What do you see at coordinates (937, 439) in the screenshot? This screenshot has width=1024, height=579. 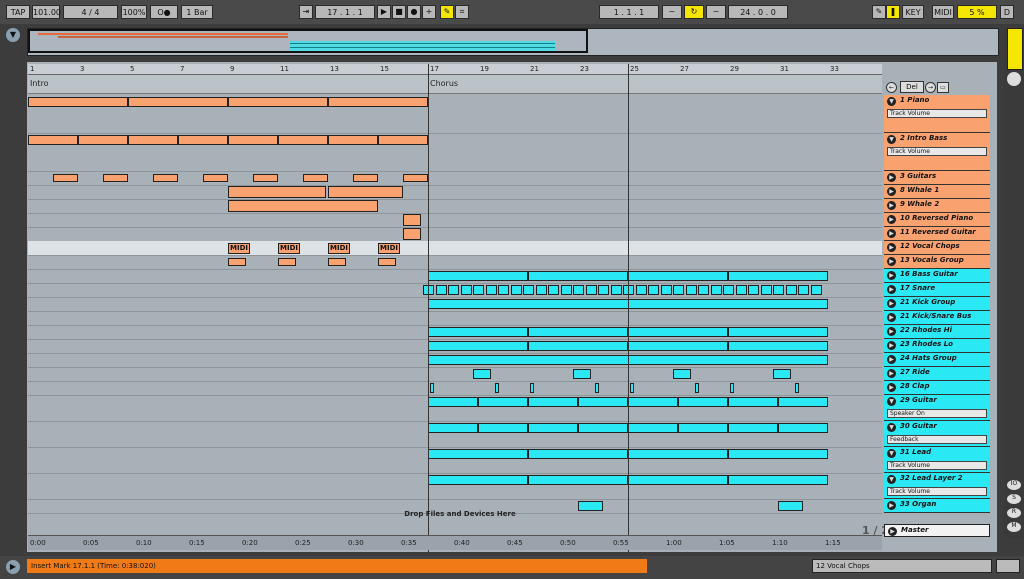 I see `automation-chooser: Feedback` at bounding box center [937, 439].